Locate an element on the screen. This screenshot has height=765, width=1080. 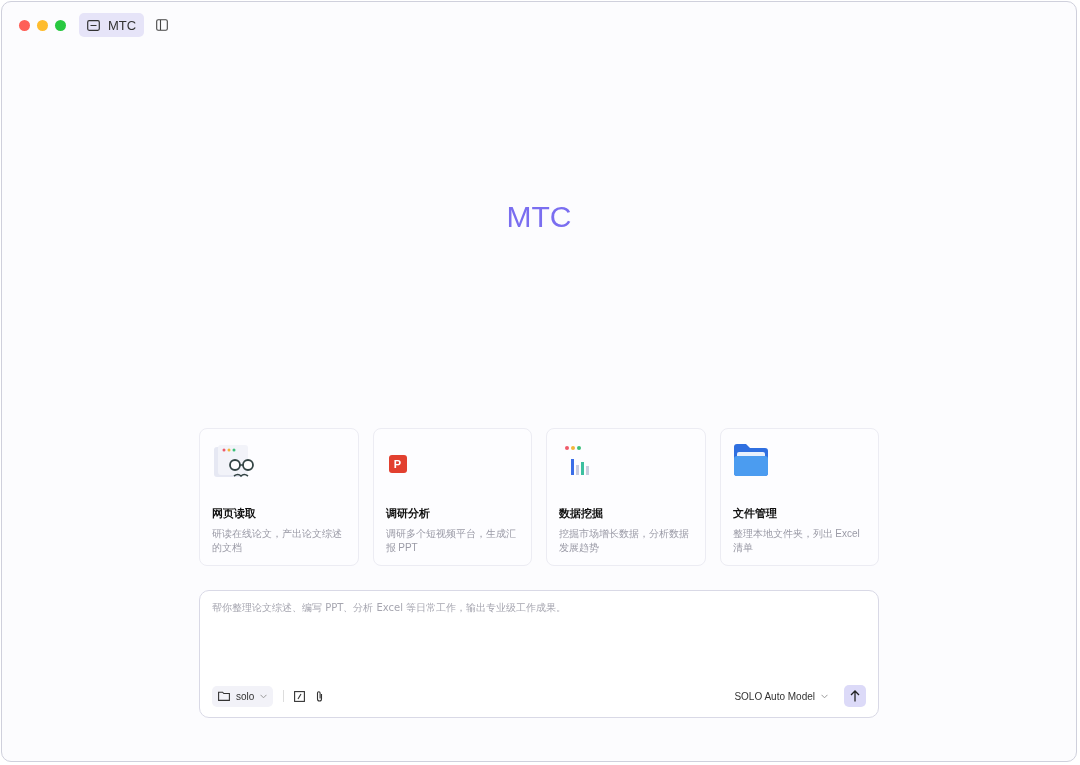
workspace-dropdown: solo is located at coordinates (243, 696).